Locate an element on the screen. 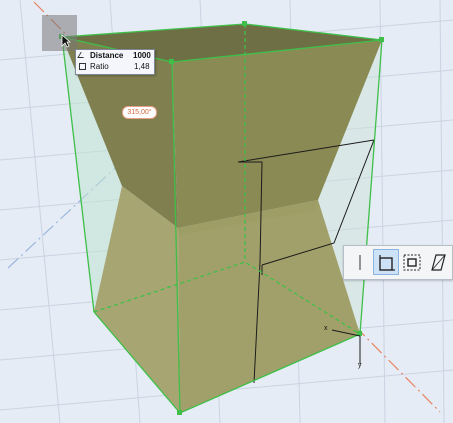 This screenshot has height=423, width=453. tracker-distance-row: Distance 1000 is located at coordinates (115, 55).